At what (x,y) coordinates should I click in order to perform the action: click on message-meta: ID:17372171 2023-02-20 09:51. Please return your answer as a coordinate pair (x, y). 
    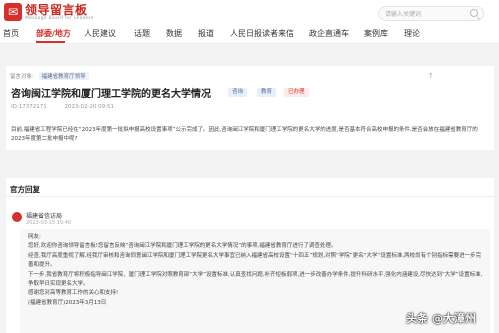
    Looking at the image, I should click on (70, 107).